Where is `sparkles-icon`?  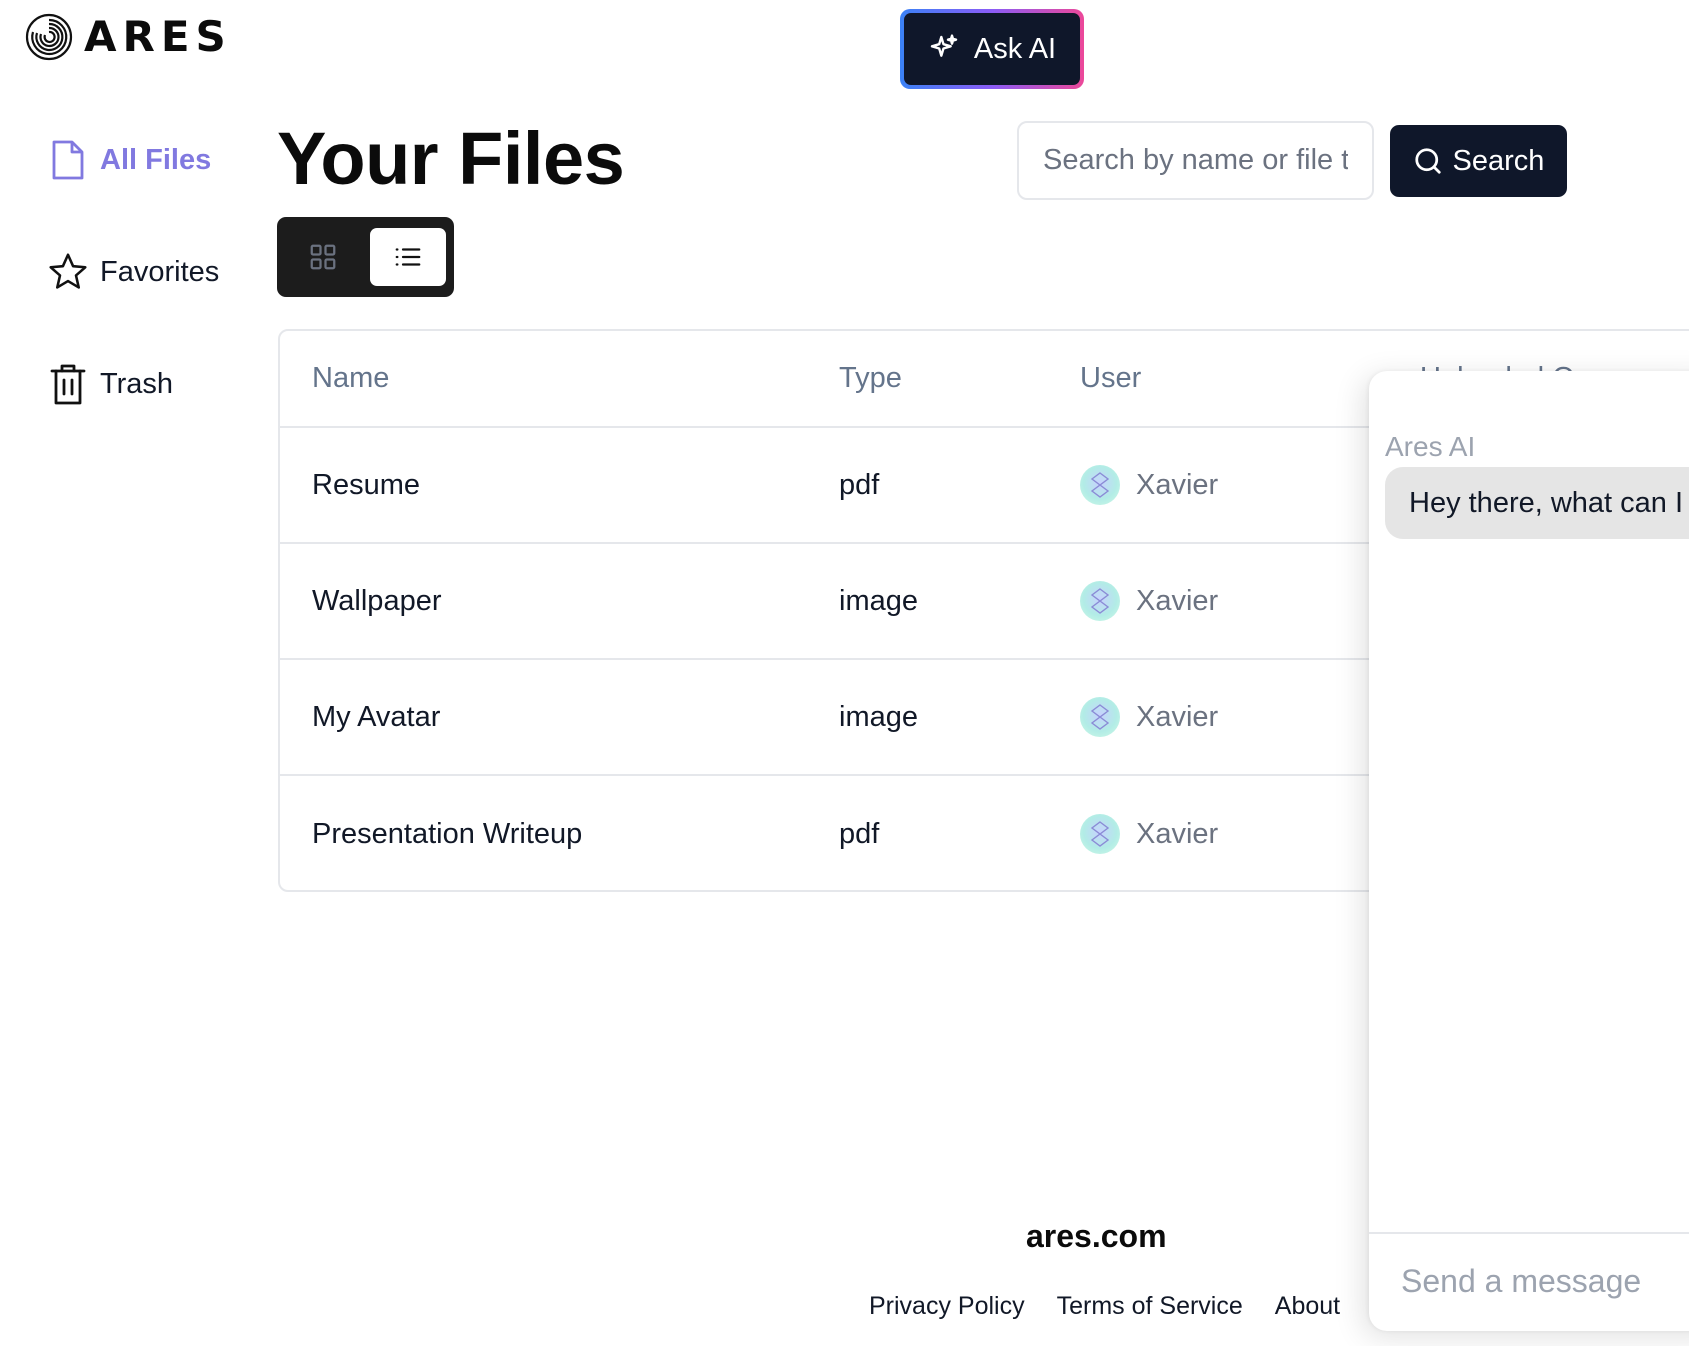
sparkles-icon is located at coordinates (944, 45).